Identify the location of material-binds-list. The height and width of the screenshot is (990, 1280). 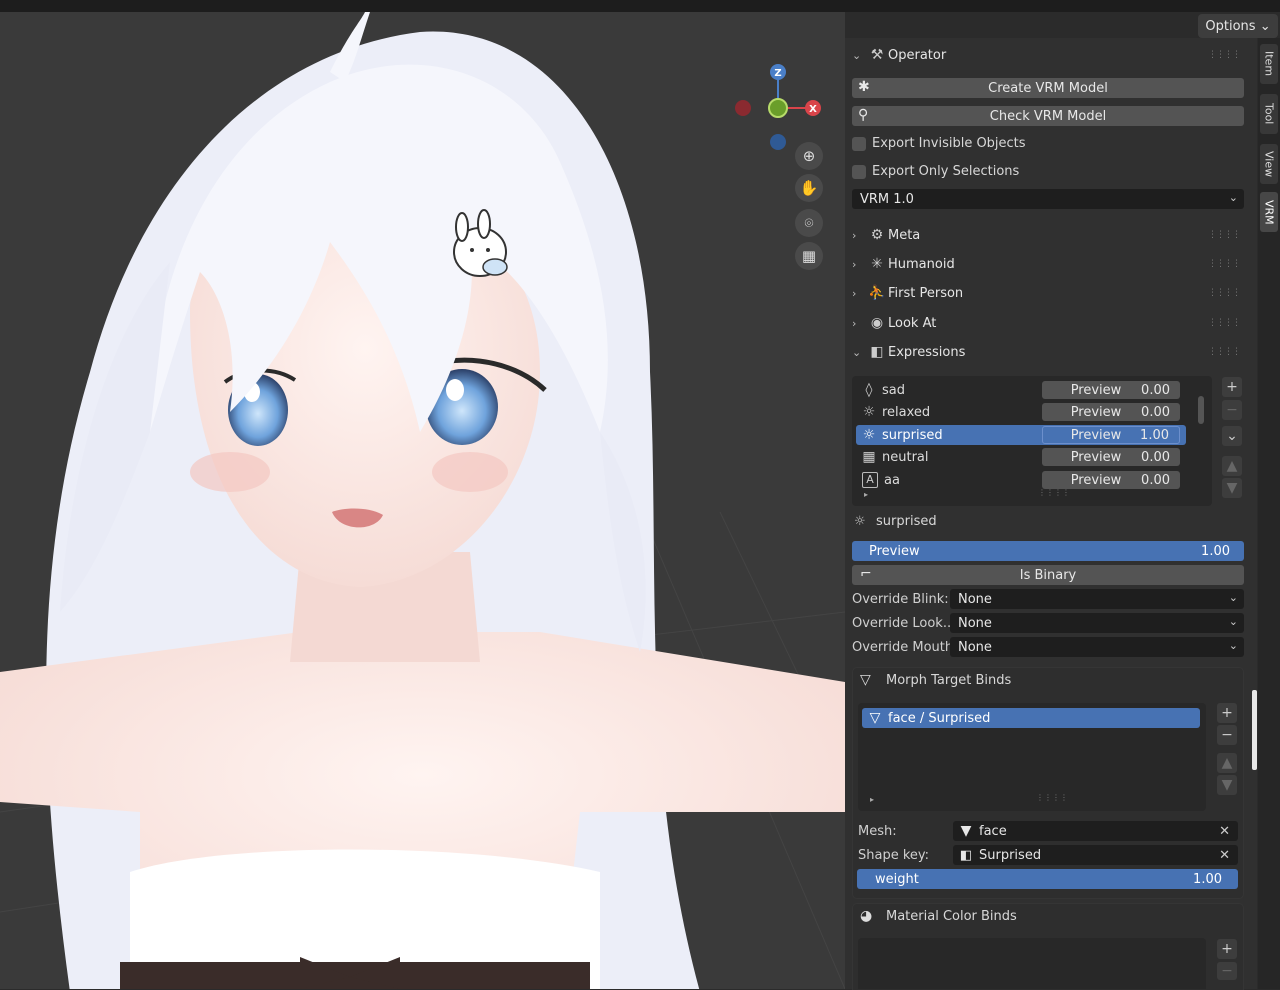
(1032, 963).